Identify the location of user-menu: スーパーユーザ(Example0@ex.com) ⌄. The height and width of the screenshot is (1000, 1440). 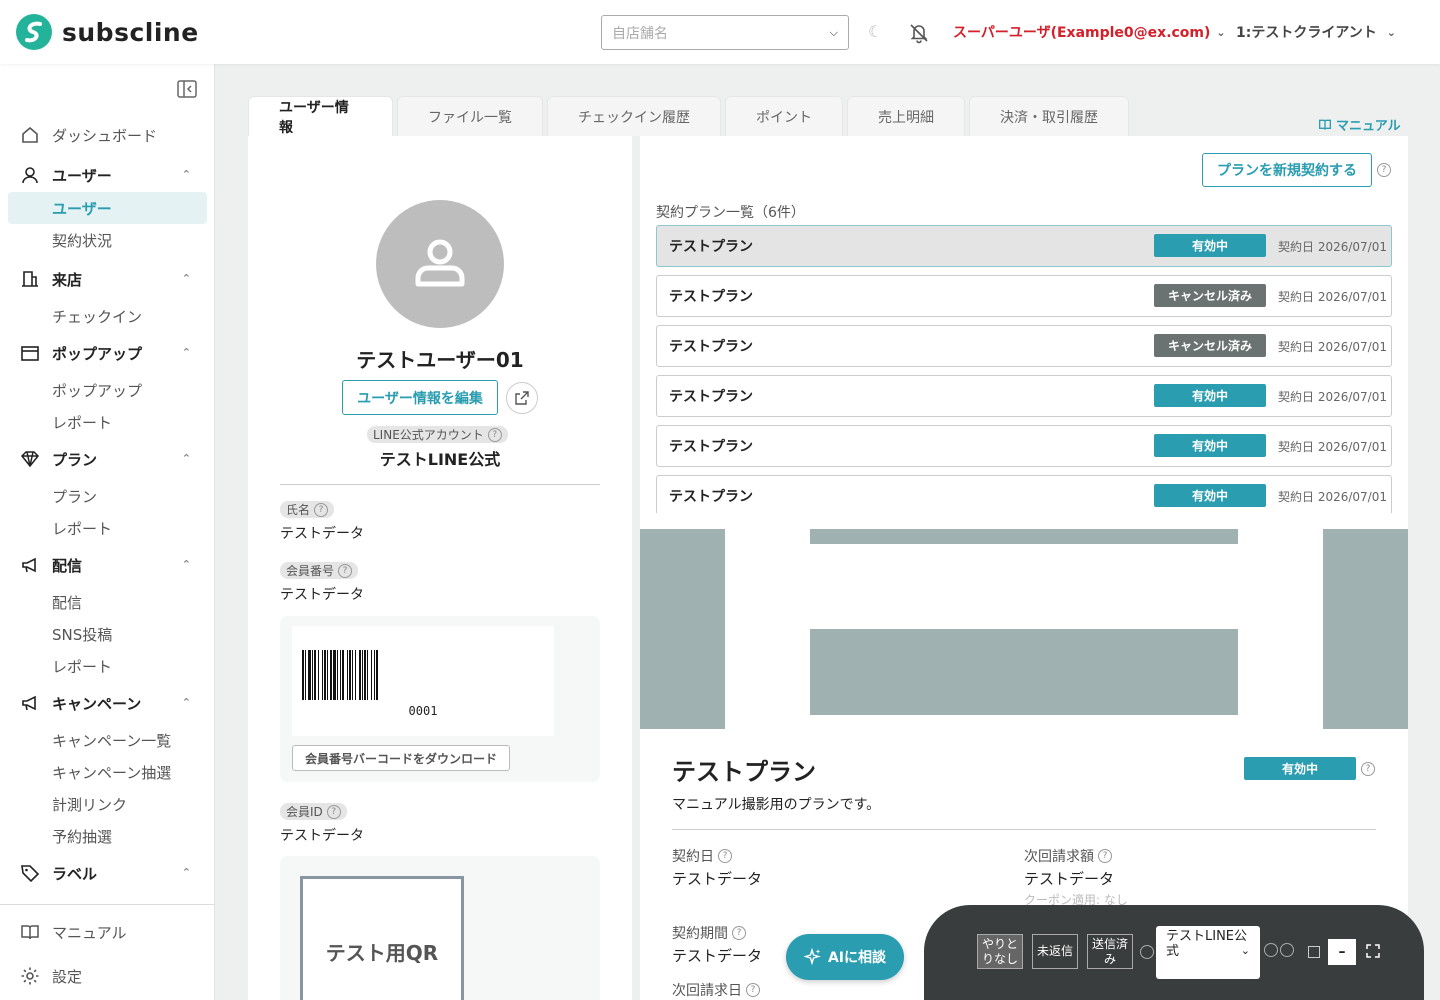
(1089, 32).